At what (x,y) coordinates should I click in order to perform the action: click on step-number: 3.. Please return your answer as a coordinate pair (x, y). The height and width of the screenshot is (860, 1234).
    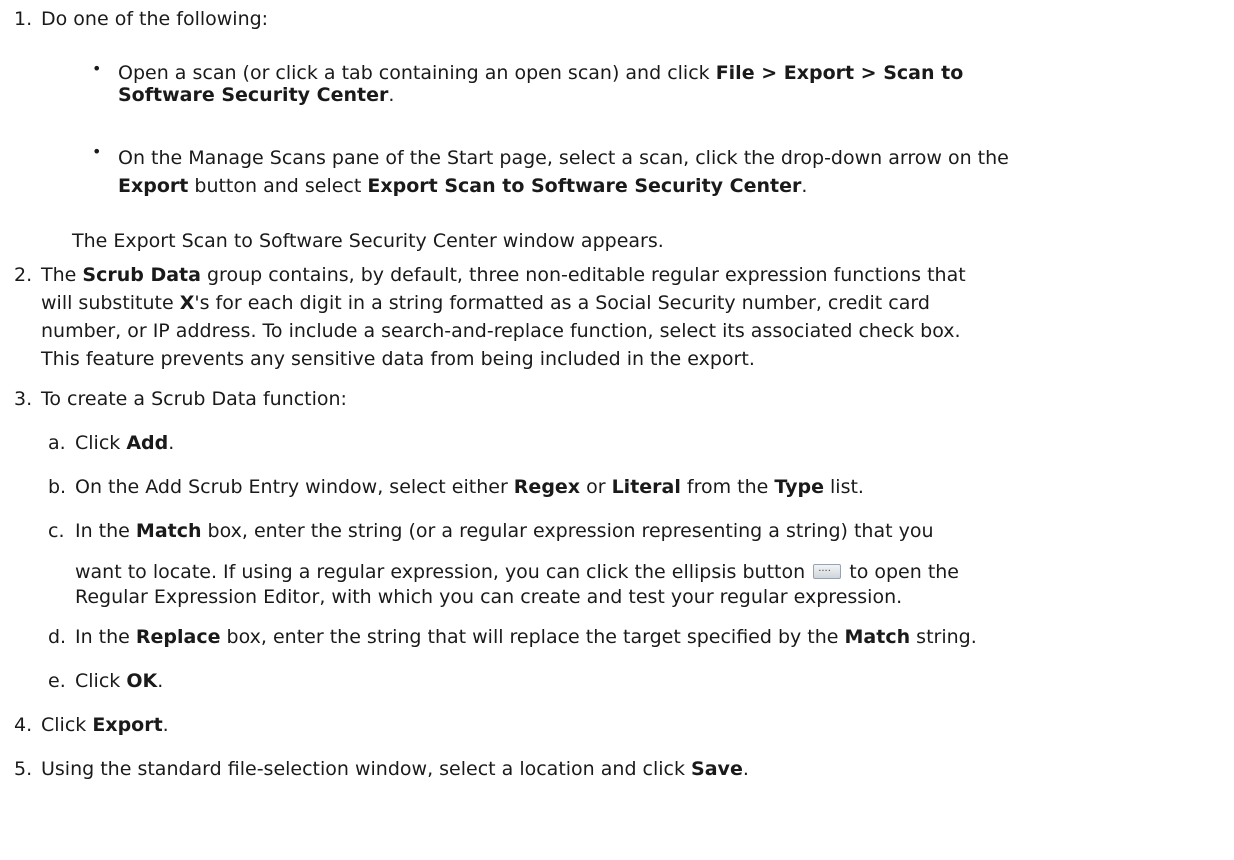
    Looking at the image, I should click on (23, 399).